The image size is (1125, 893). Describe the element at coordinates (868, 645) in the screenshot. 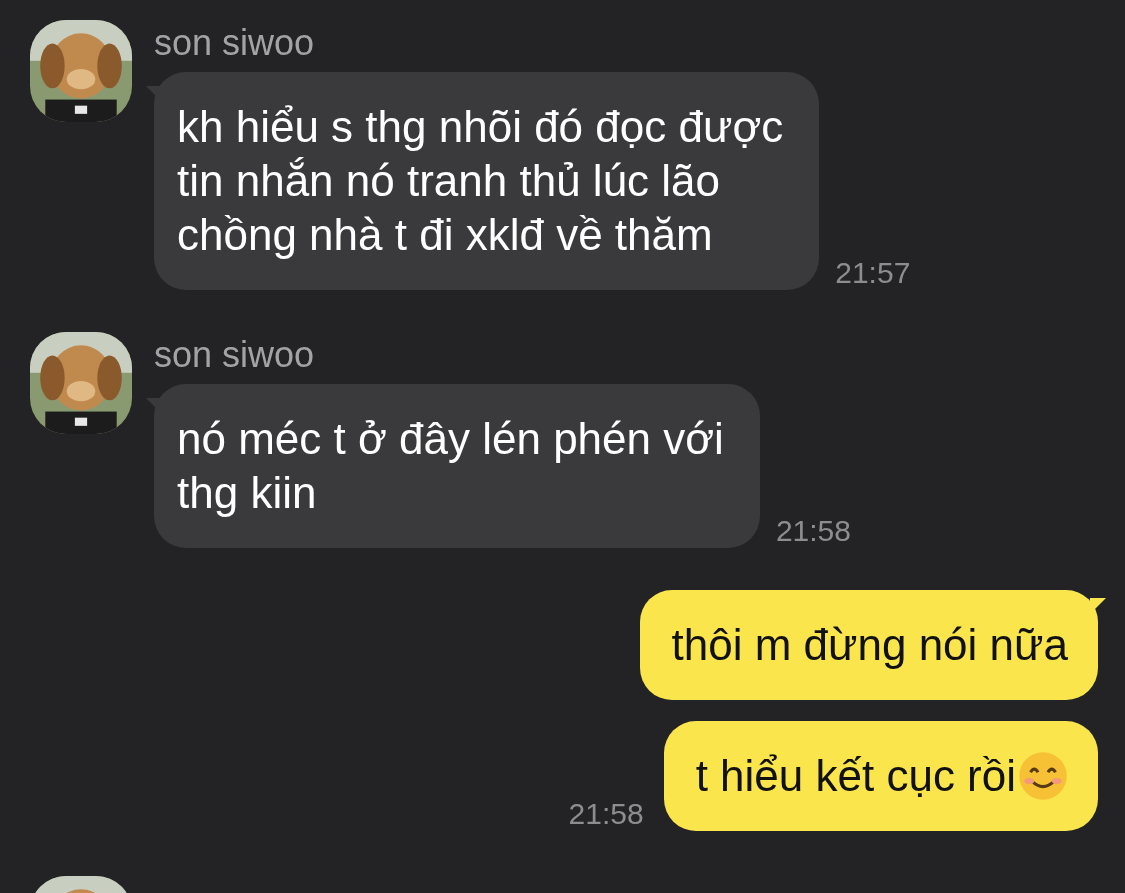

I see `message-bubble: thôi m đừng nói nữa` at that location.